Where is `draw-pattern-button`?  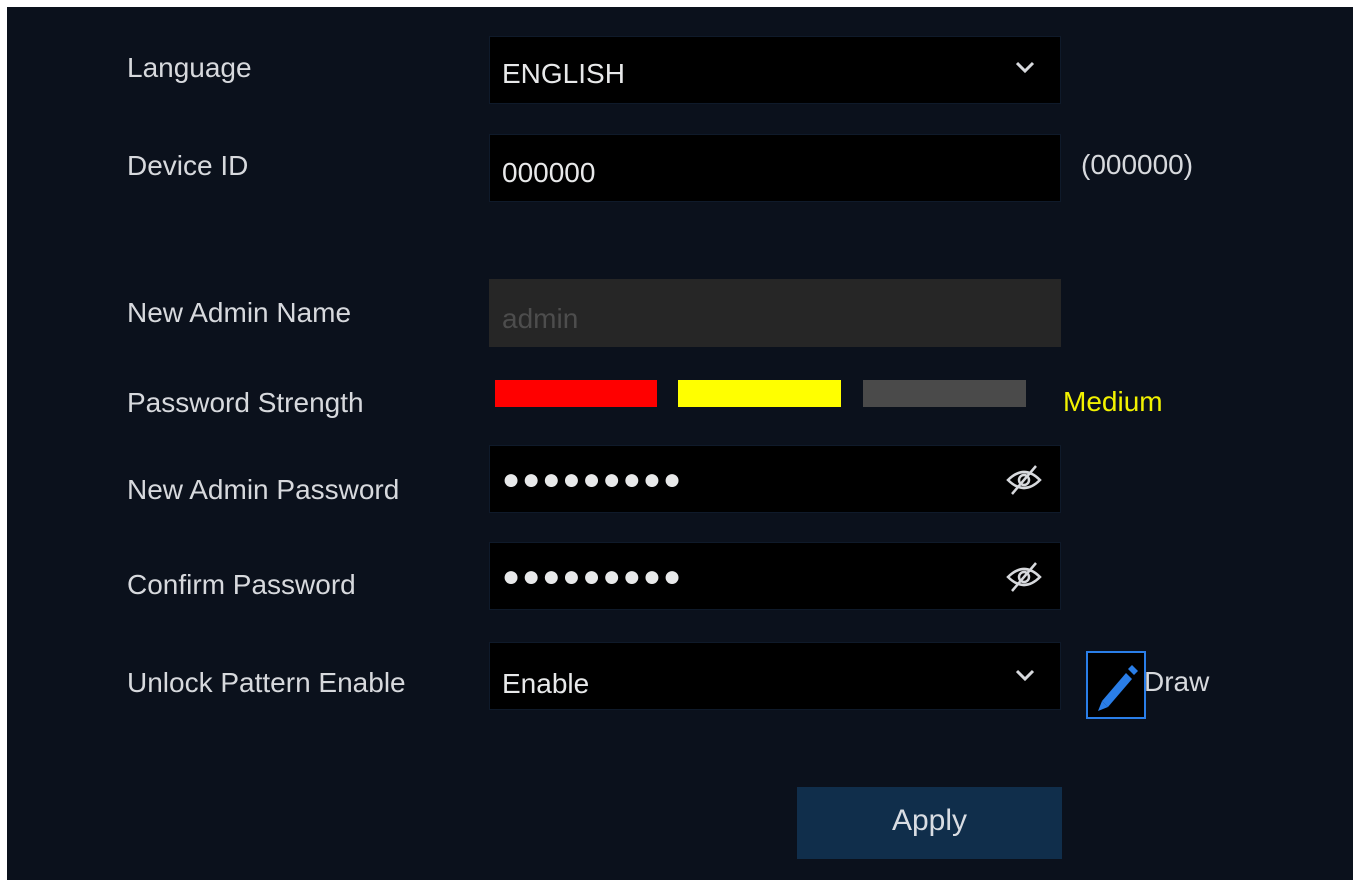 draw-pattern-button is located at coordinates (1116, 685).